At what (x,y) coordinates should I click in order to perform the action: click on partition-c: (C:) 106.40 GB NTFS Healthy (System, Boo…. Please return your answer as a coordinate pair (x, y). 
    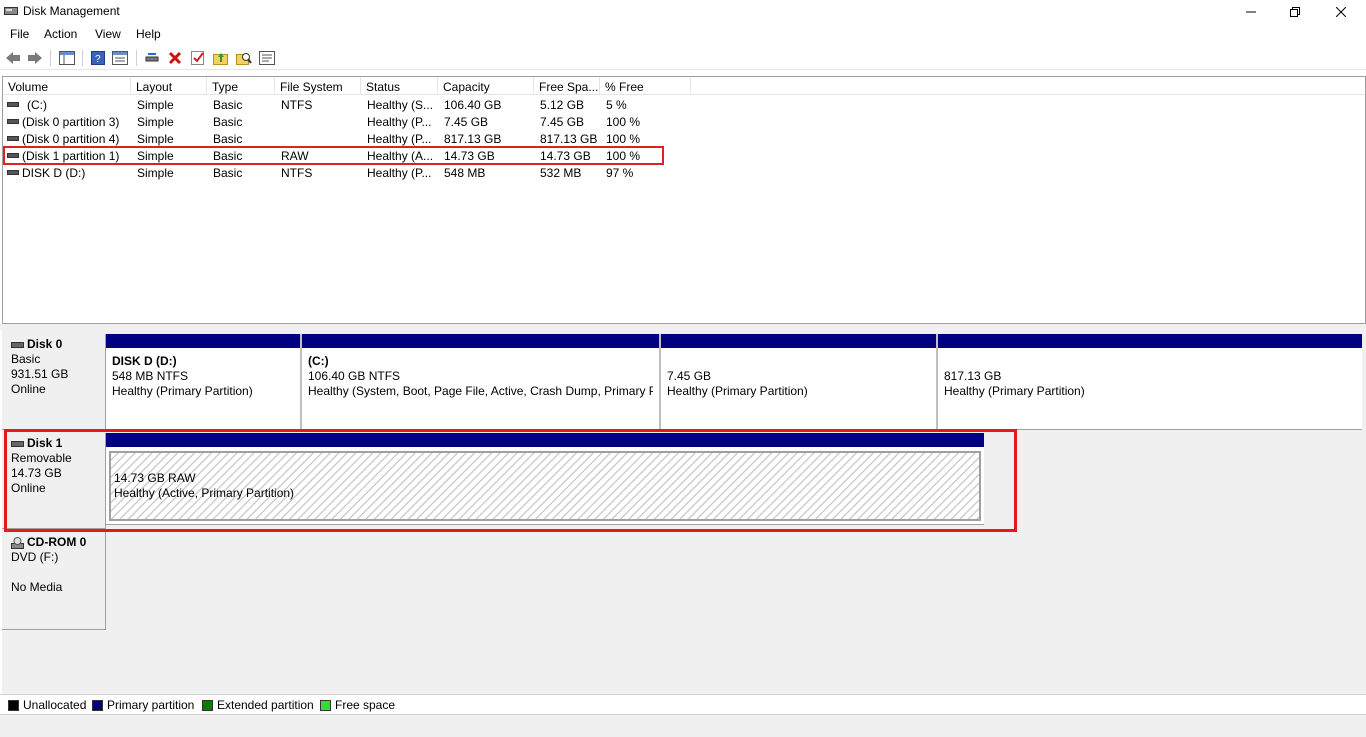
    Looking at the image, I should click on (481, 381).